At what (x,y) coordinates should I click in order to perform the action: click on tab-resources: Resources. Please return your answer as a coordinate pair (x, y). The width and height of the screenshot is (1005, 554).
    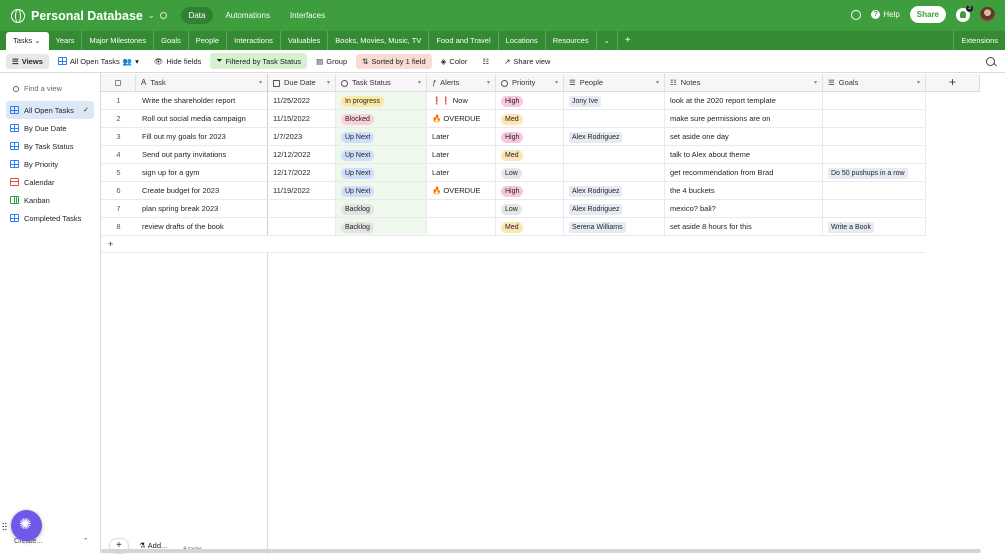
    Looking at the image, I should click on (571, 40).